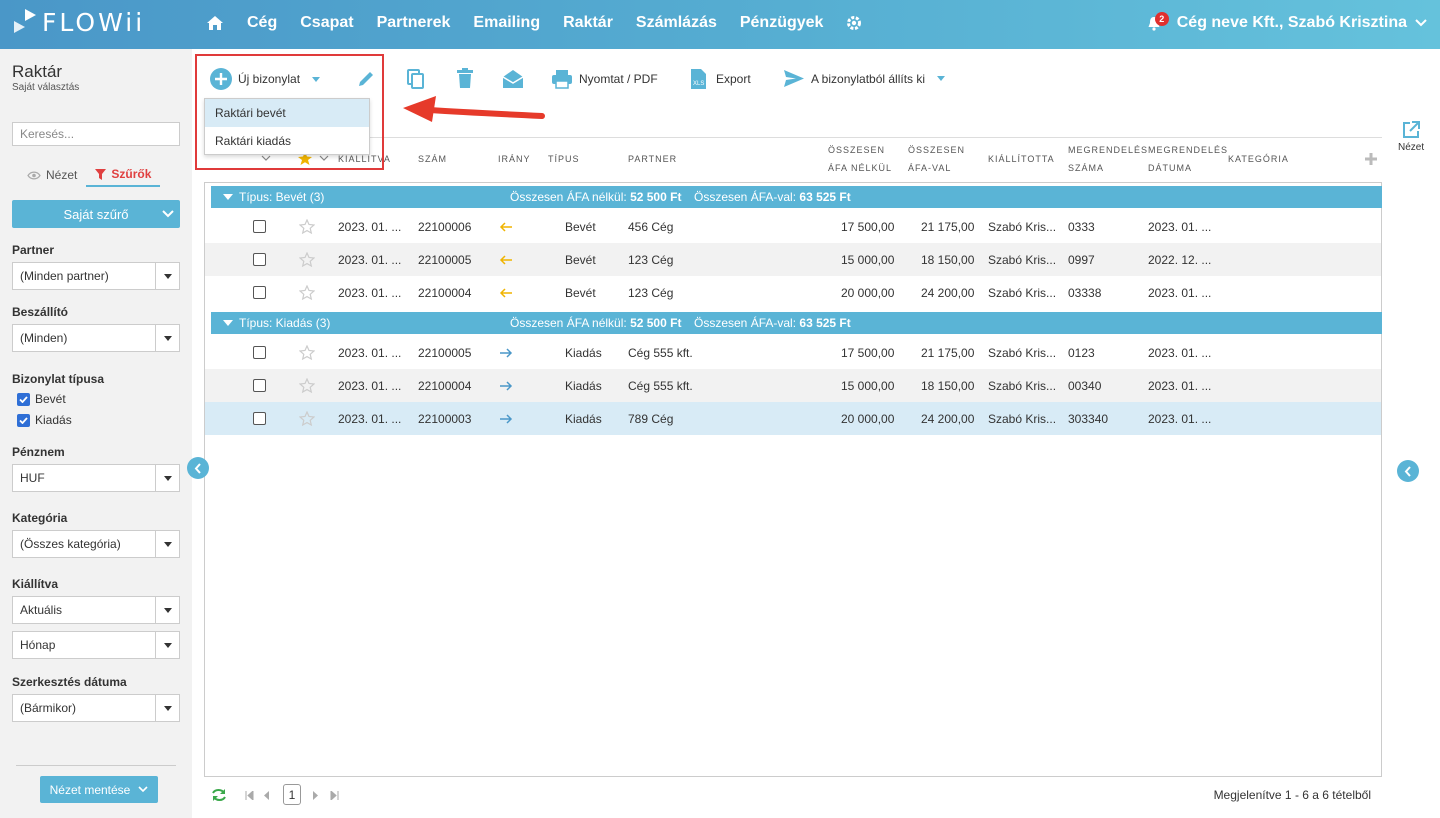 This screenshot has height=818, width=1440. Describe the element at coordinates (334, 795) in the screenshot. I see `last-page-icon` at that location.